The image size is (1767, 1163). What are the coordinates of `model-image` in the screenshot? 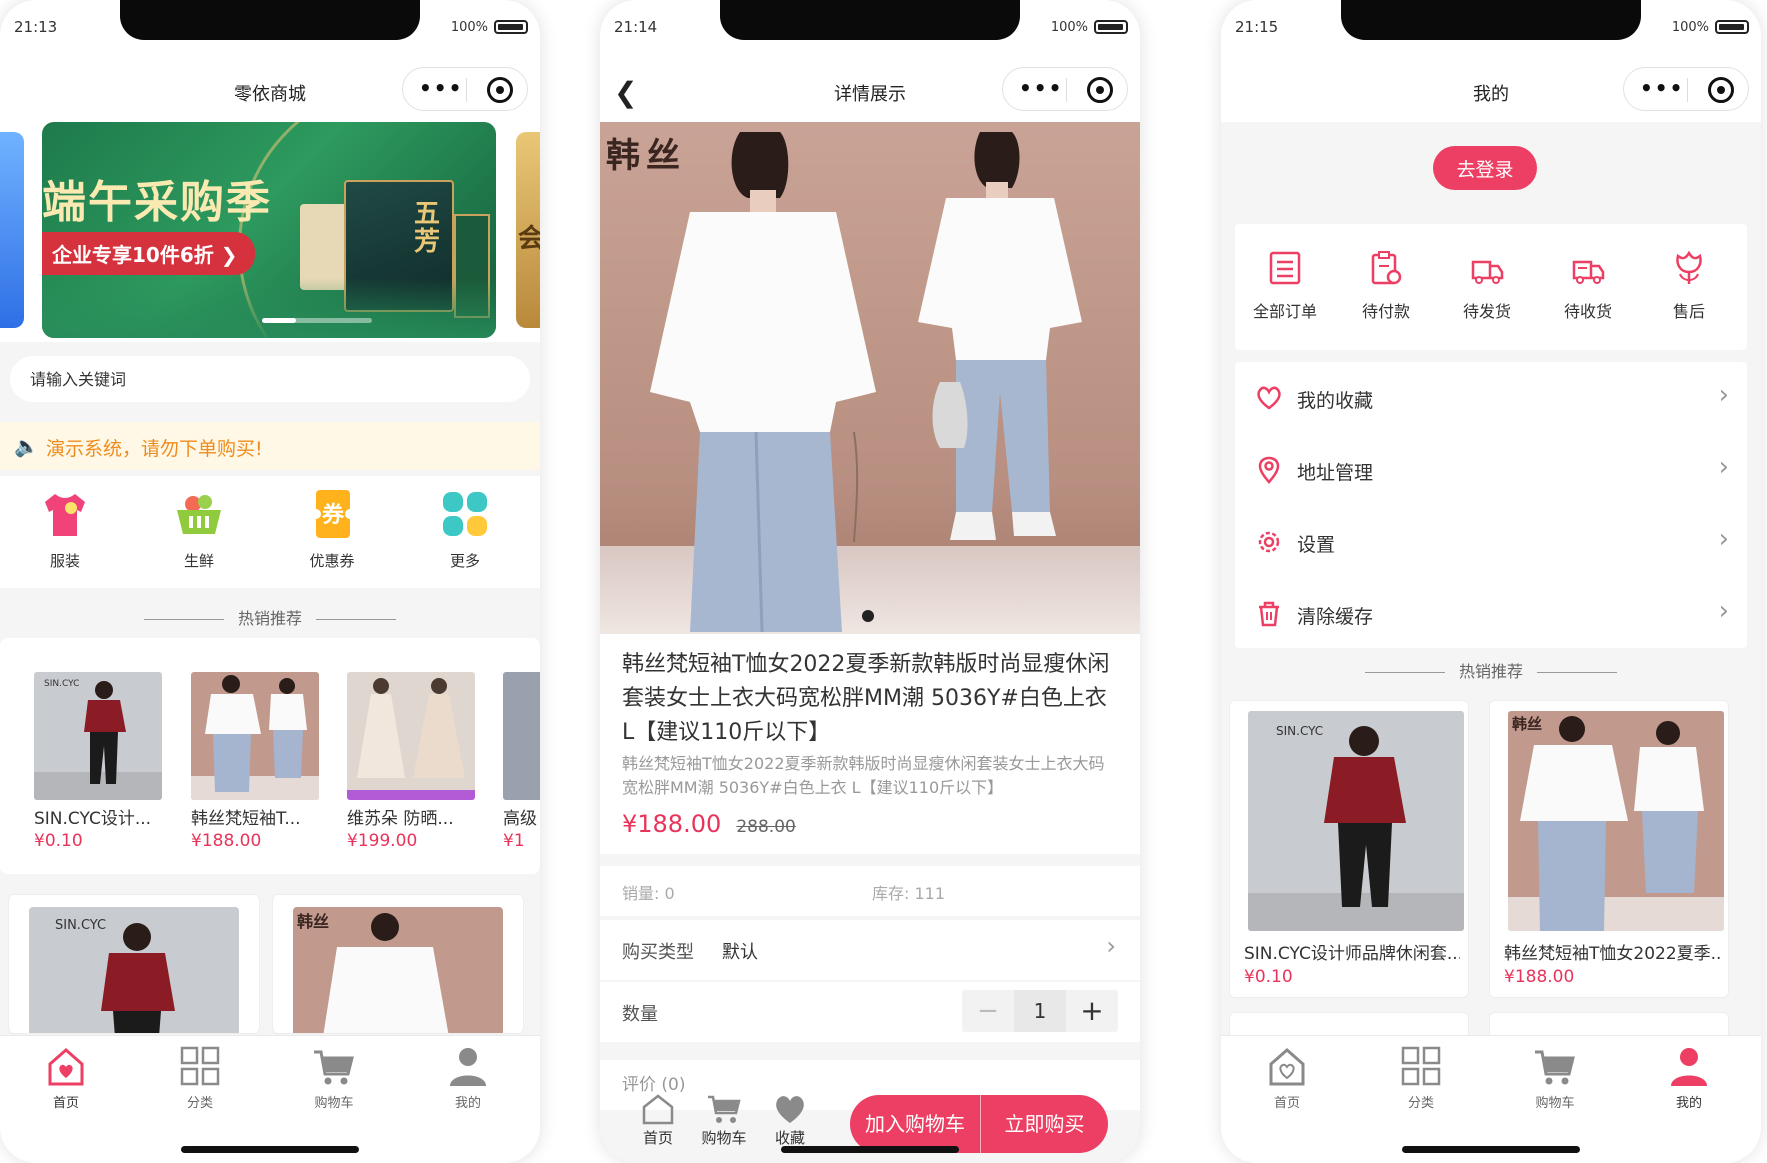 It's located at (763, 382).